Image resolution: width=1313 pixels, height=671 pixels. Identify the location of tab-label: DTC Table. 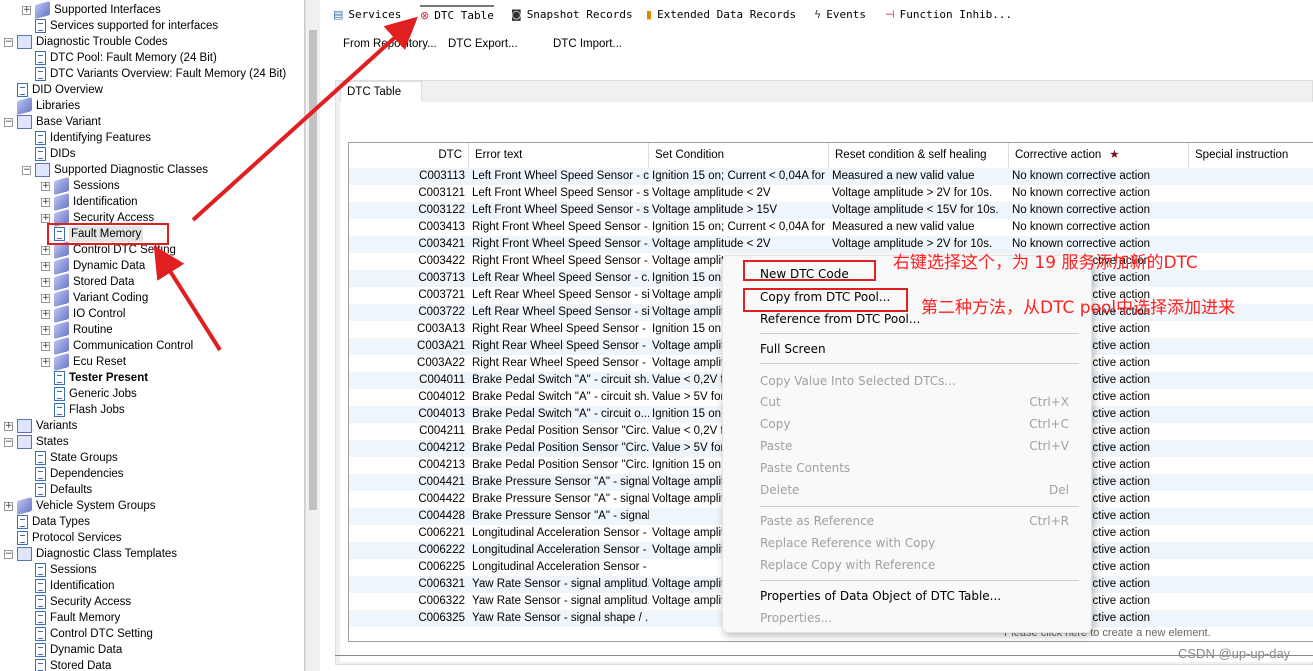
(464, 15).